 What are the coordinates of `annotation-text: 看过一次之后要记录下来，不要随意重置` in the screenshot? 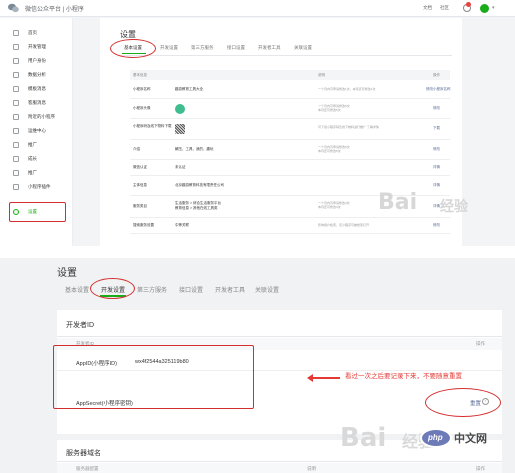 It's located at (403, 376).